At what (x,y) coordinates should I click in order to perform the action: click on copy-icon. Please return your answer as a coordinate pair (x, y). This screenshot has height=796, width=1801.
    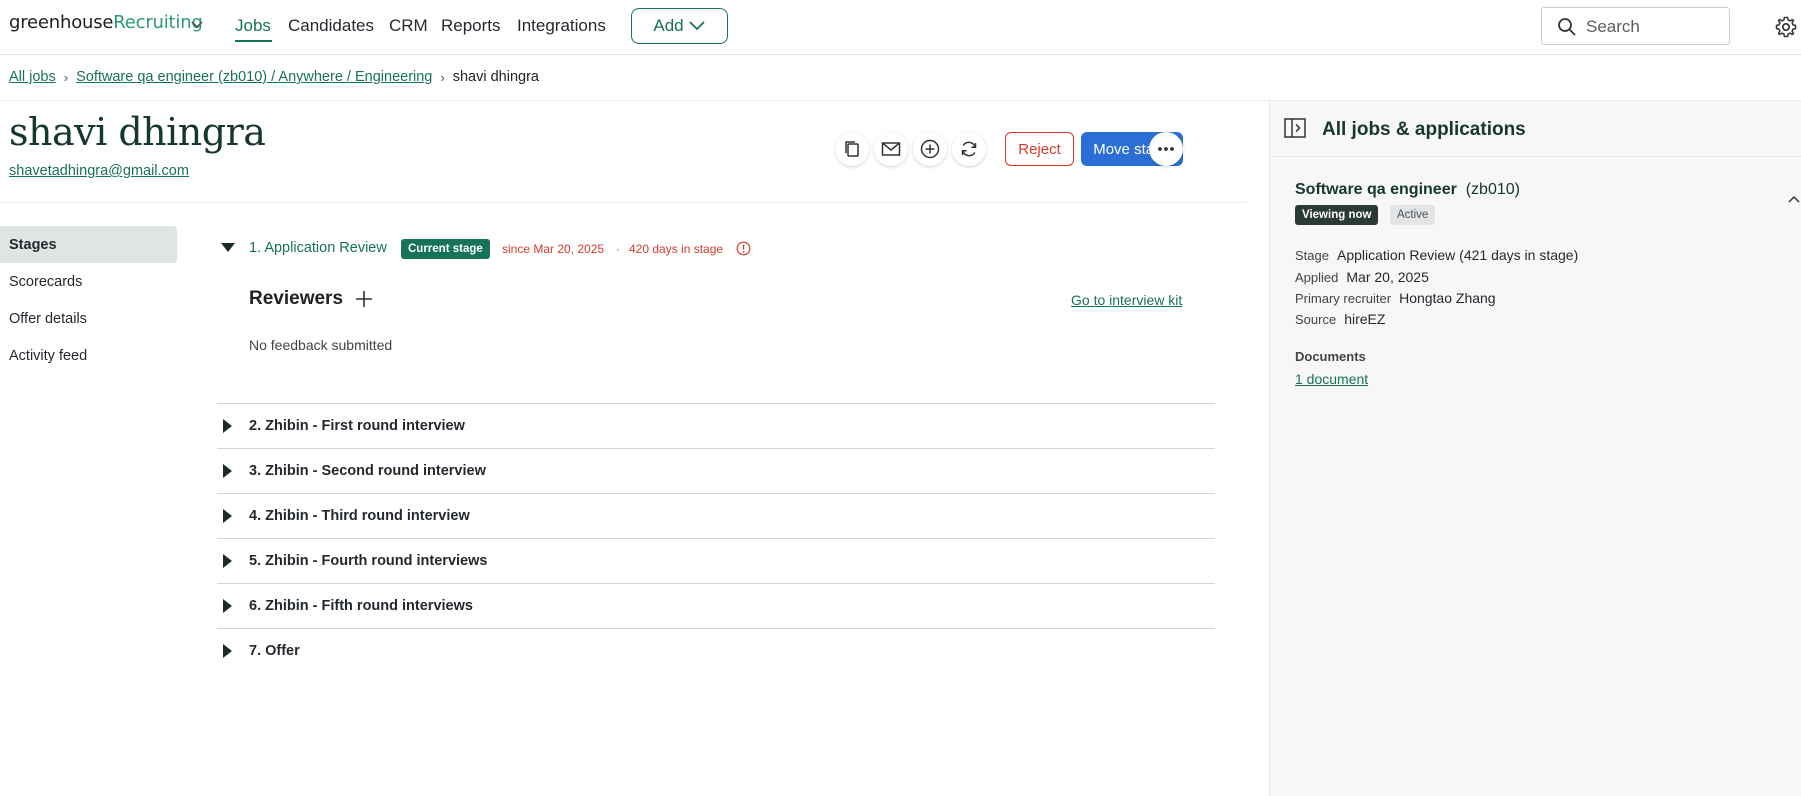
    Looking at the image, I should click on (852, 149).